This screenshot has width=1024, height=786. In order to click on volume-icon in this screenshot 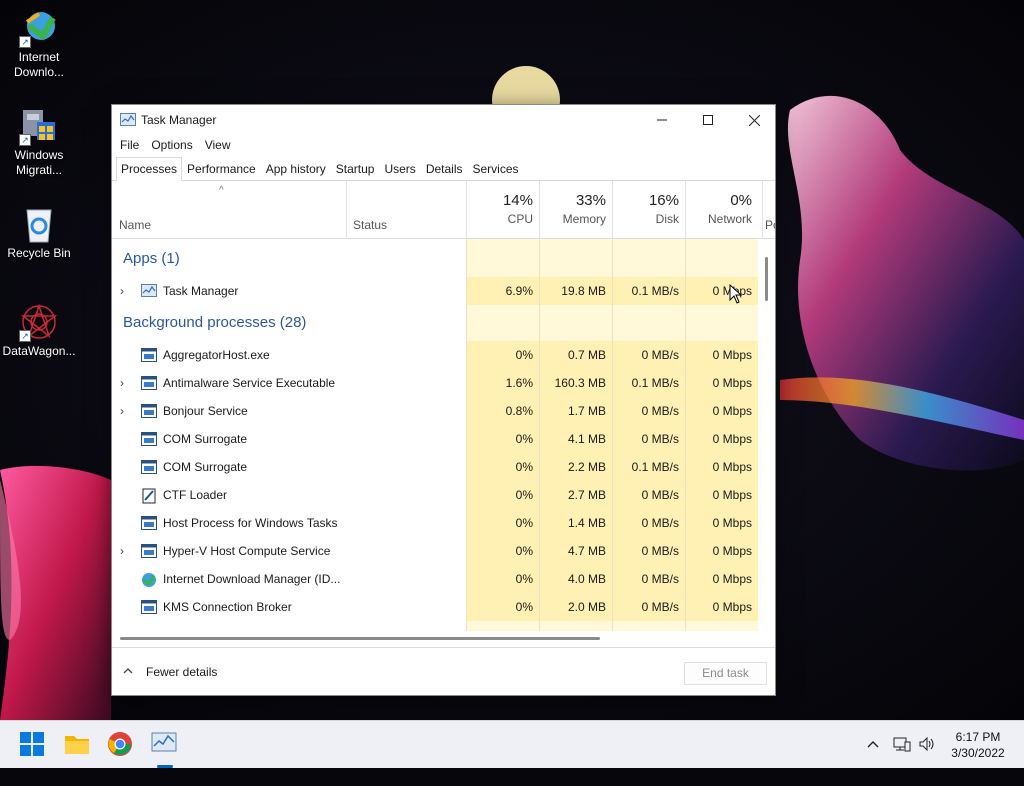, I will do `click(927, 760)`.